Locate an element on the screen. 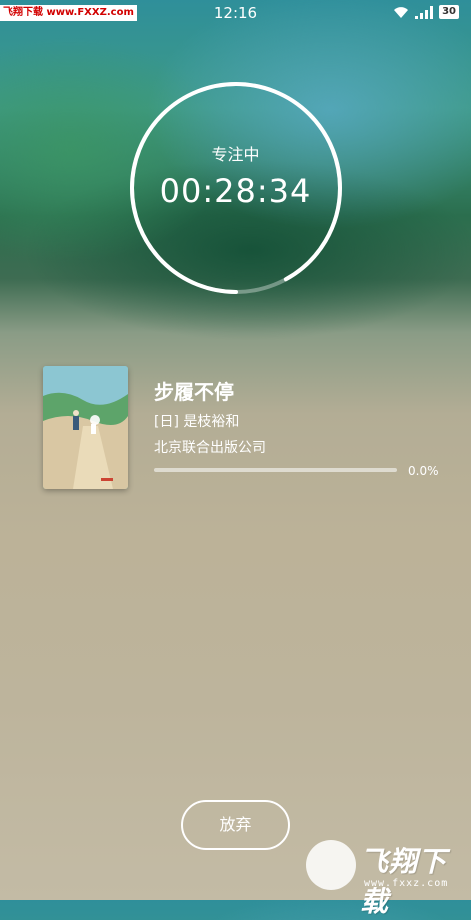 Image resolution: width=471 pixels, height=920 pixels. wifi-icon is located at coordinates (401, 12).